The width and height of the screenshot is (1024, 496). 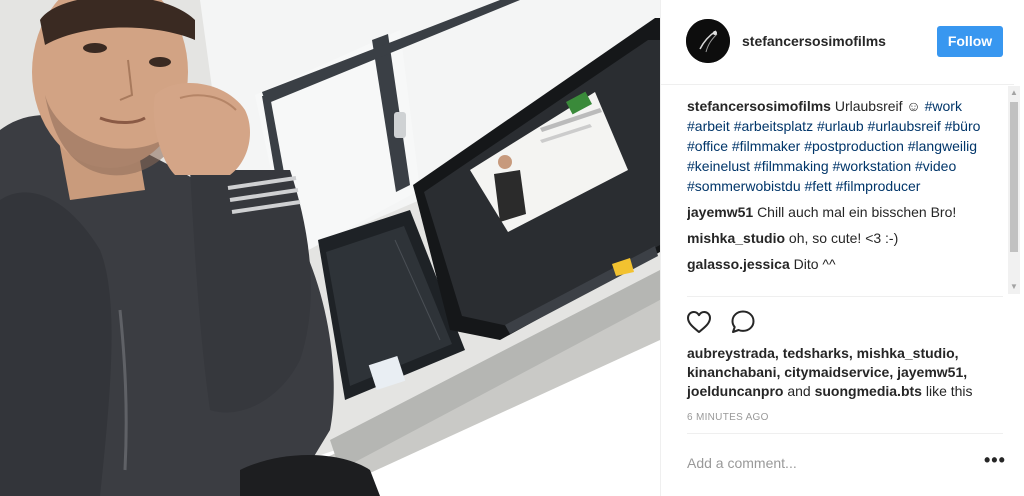 I want to click on avatar-logo-icon, so click(x=708, y=41).